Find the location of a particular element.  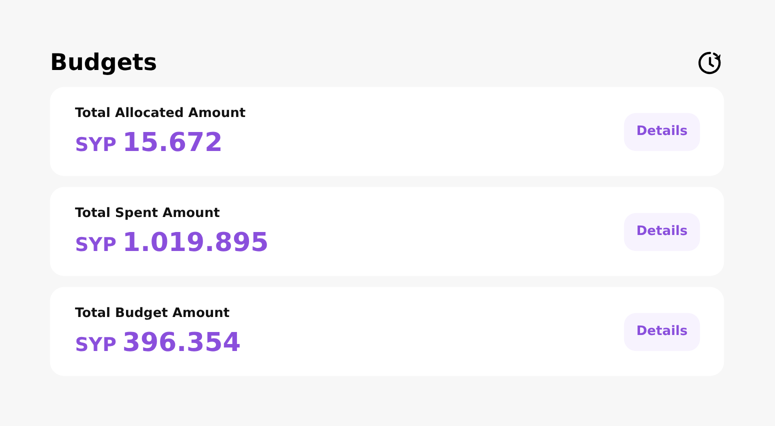

amount-value: 396.354 is located at coordinates (181, 343).